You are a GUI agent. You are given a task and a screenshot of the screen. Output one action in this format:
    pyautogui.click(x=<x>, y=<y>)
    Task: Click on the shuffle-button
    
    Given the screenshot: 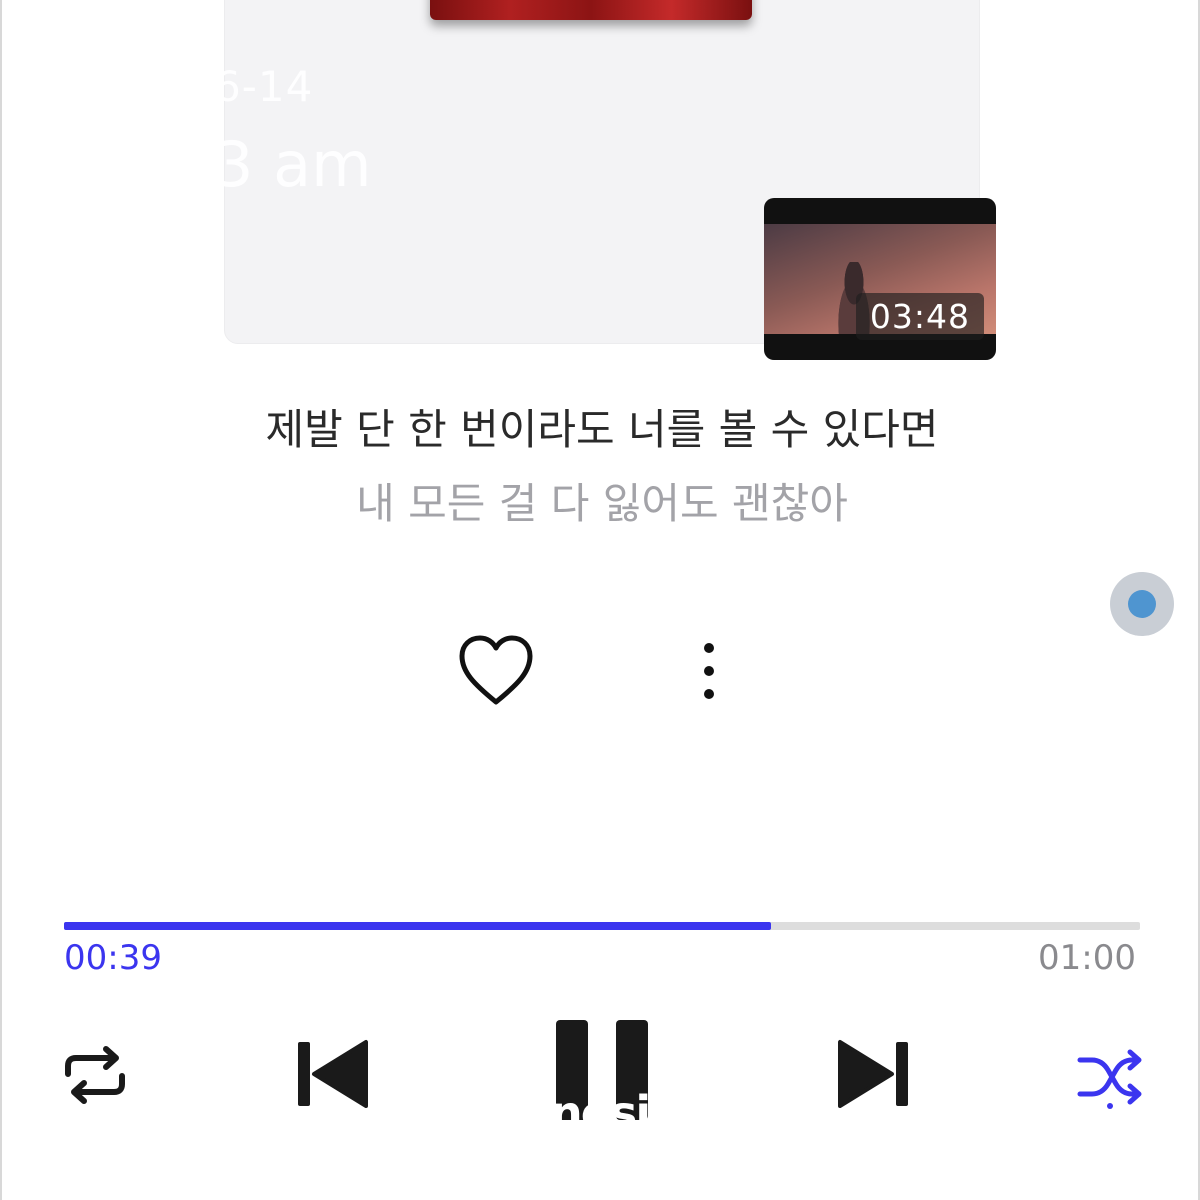 What is the action you would take?
    pyautogui.click(x=1110, y=1077)
    